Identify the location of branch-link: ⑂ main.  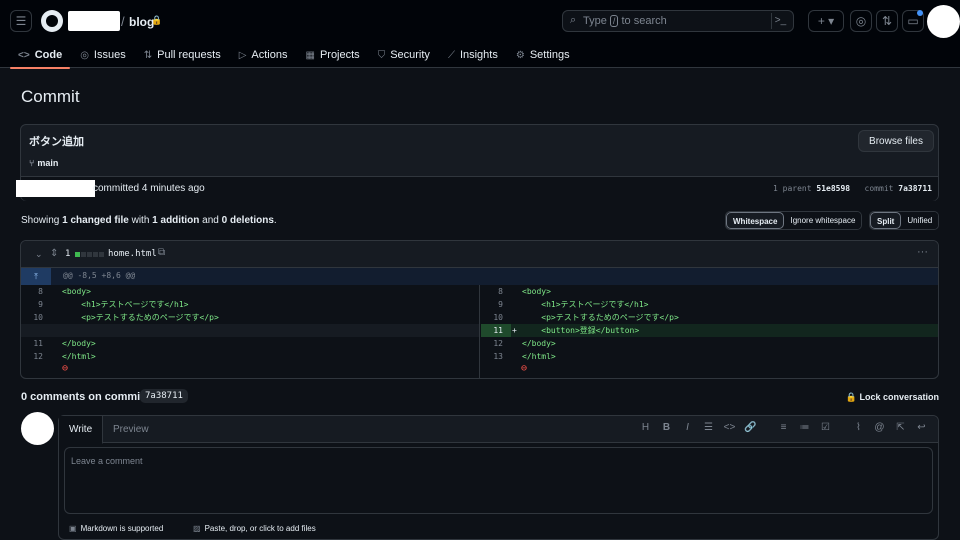
(43, 163).